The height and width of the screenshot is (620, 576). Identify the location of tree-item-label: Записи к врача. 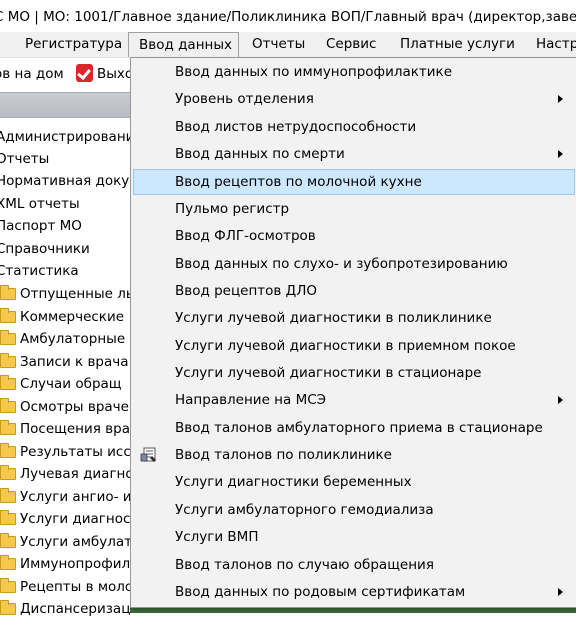
(74, 362).